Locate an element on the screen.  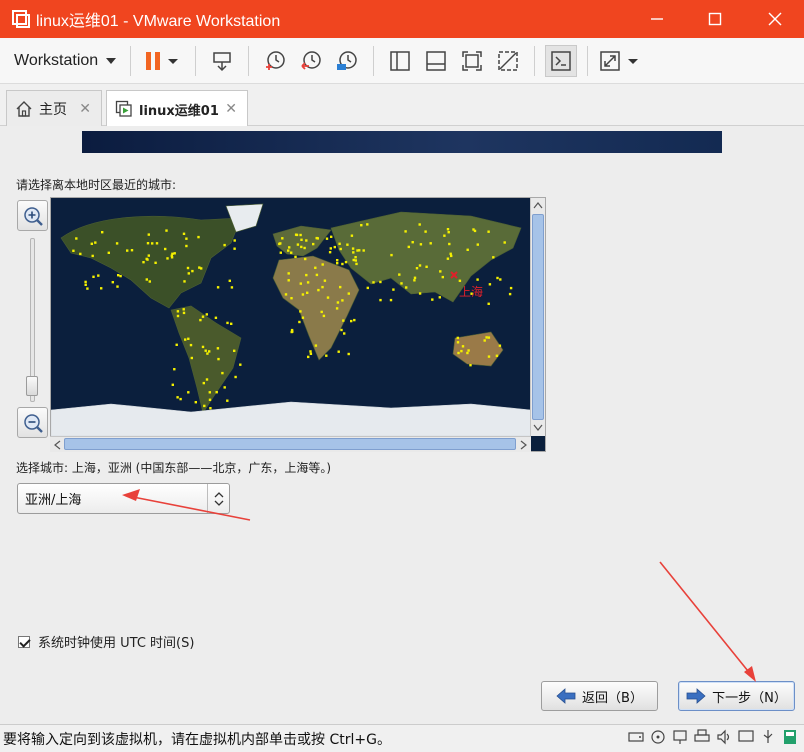
maximize-button is located at coordinates (715, 19).